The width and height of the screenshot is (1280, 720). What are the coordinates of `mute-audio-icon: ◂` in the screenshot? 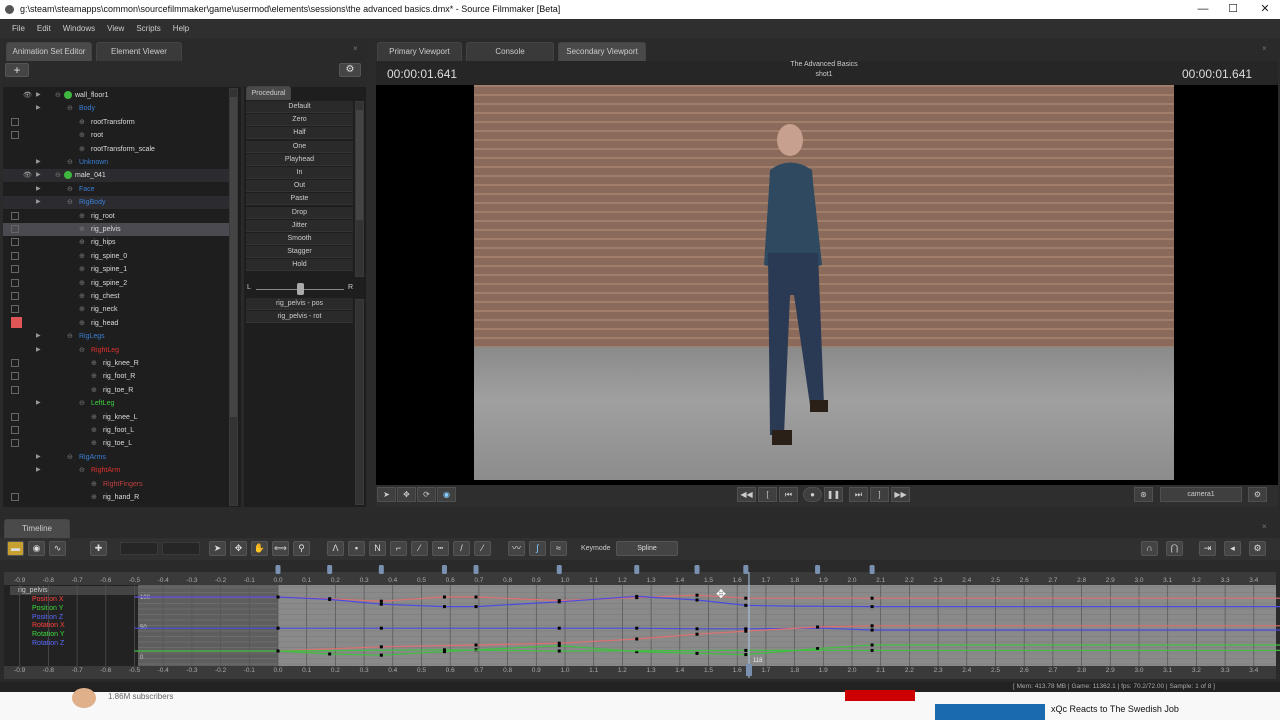 It's located at (1232, 548).